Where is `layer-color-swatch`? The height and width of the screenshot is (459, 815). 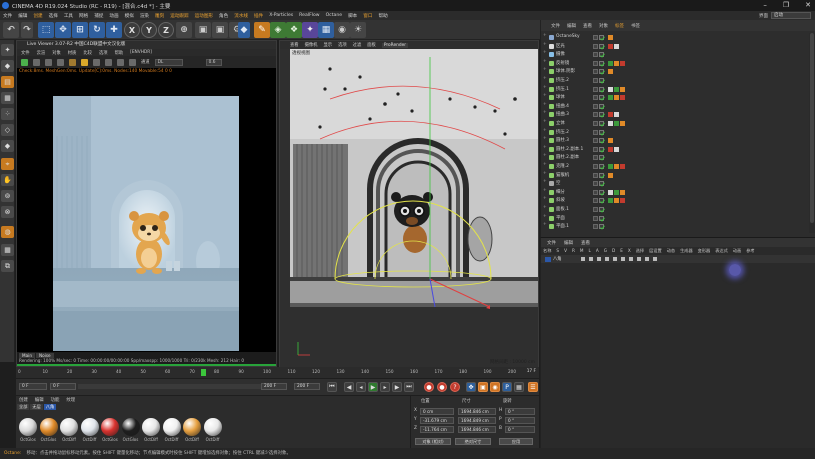
layer-color-swatch is located at coordinates (548, 259).